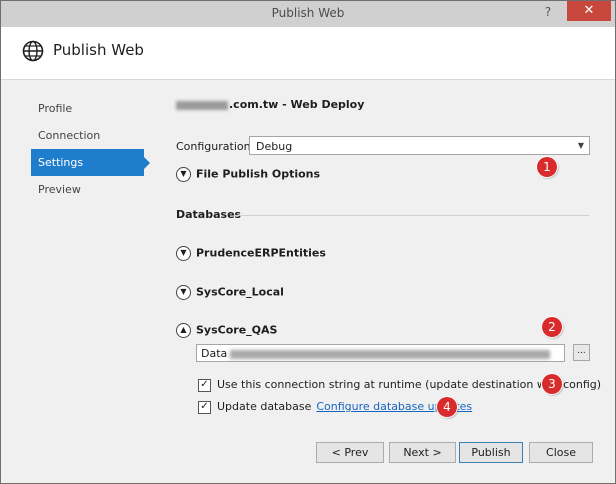 This screenshot has height=484, width=616. What do you see at coordinates (589, 11) in the screenshot?
I see `close-window-button: ✕` at bounding box center [589, 11].